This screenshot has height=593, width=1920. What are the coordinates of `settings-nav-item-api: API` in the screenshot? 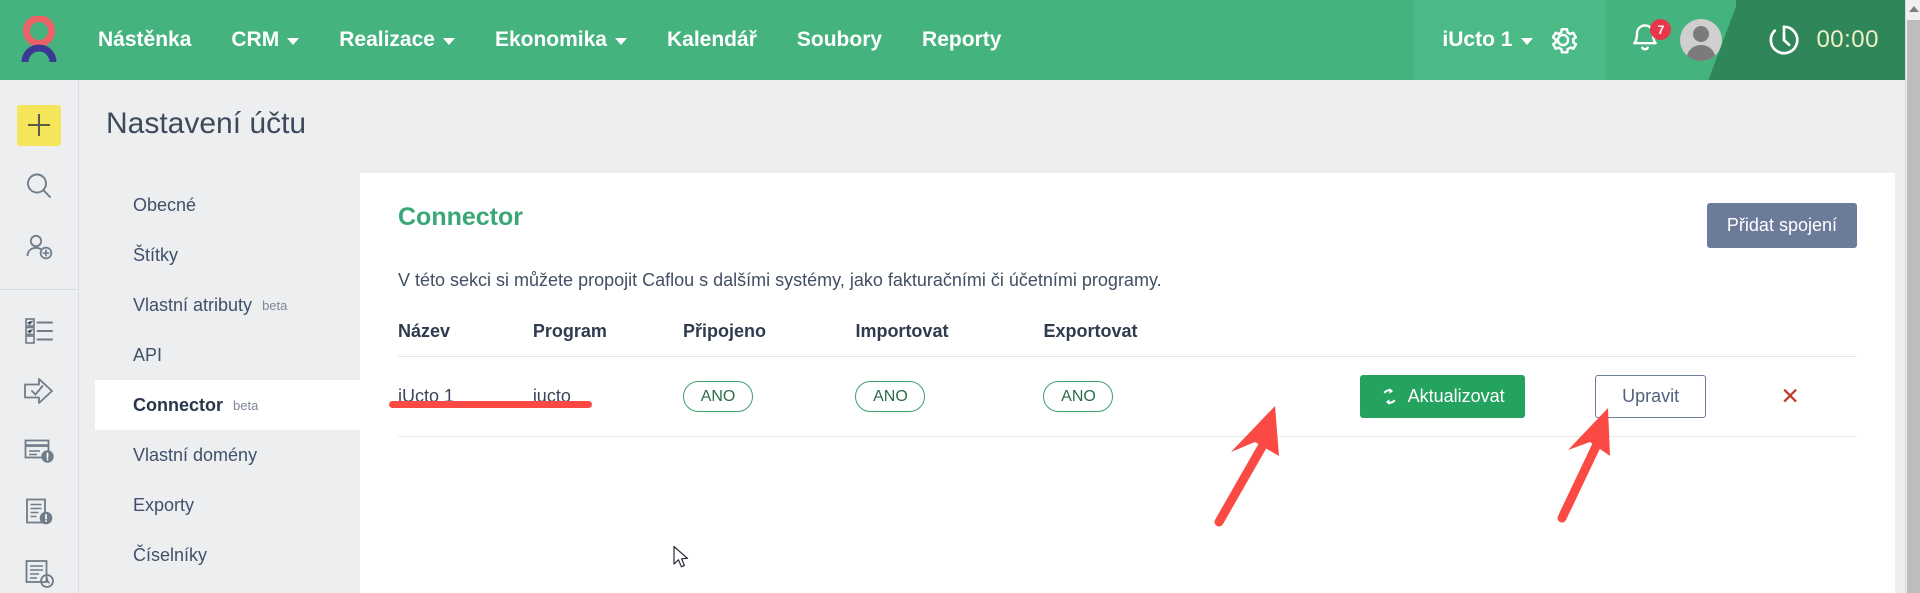 It's located at (235, 355).